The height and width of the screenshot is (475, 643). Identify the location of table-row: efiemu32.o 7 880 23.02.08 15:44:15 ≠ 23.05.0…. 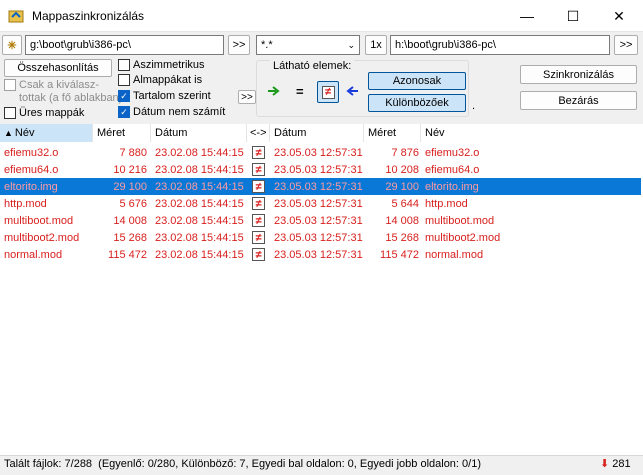
(320, 152).